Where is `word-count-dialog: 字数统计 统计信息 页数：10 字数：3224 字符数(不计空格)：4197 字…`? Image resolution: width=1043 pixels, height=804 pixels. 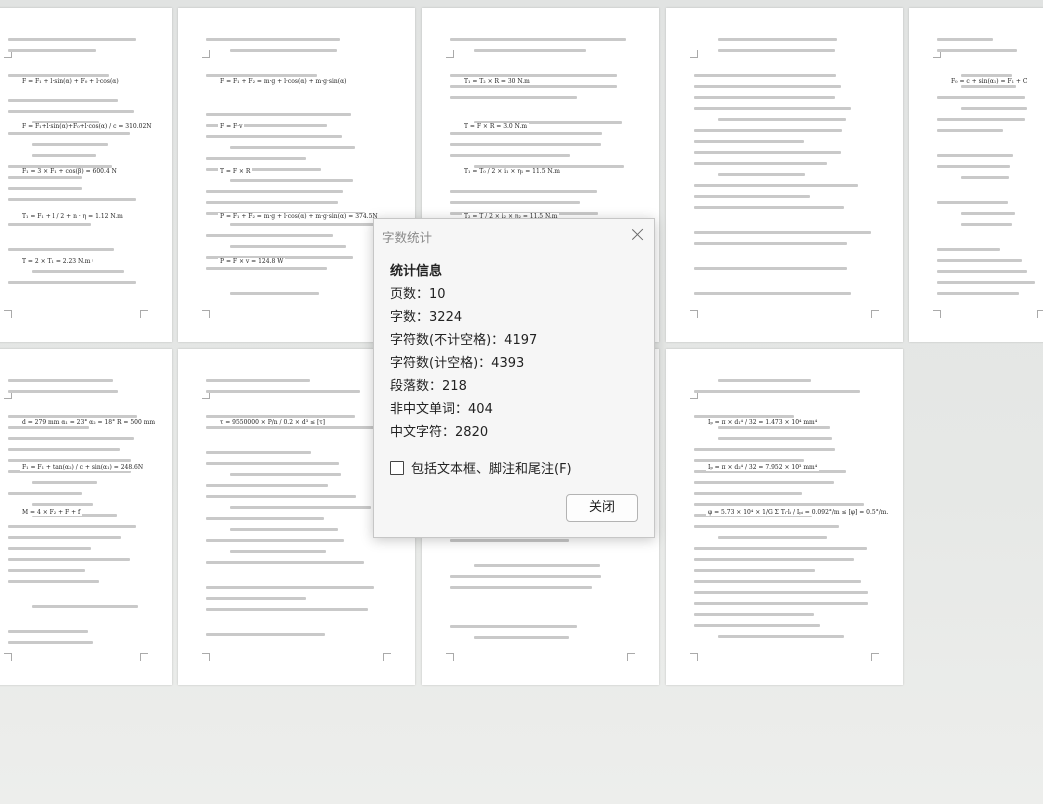 word-count-dialog: 字数统计 统计信息 页数：10 字数：3224 字符数(不计空格)：4197 字… is located at coordinates (514, 378).